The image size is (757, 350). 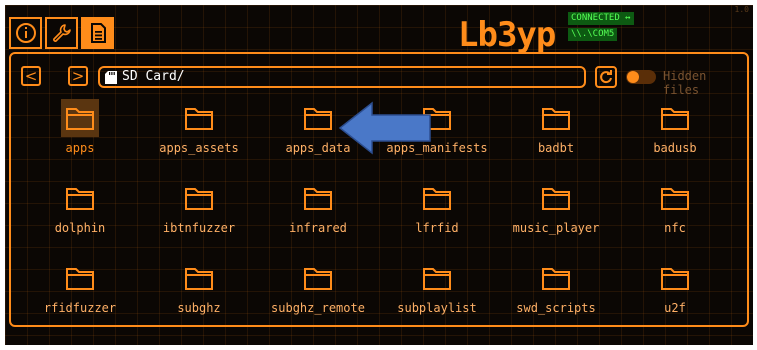 I want to click on refresh-icon, so click(x=606, y=77).